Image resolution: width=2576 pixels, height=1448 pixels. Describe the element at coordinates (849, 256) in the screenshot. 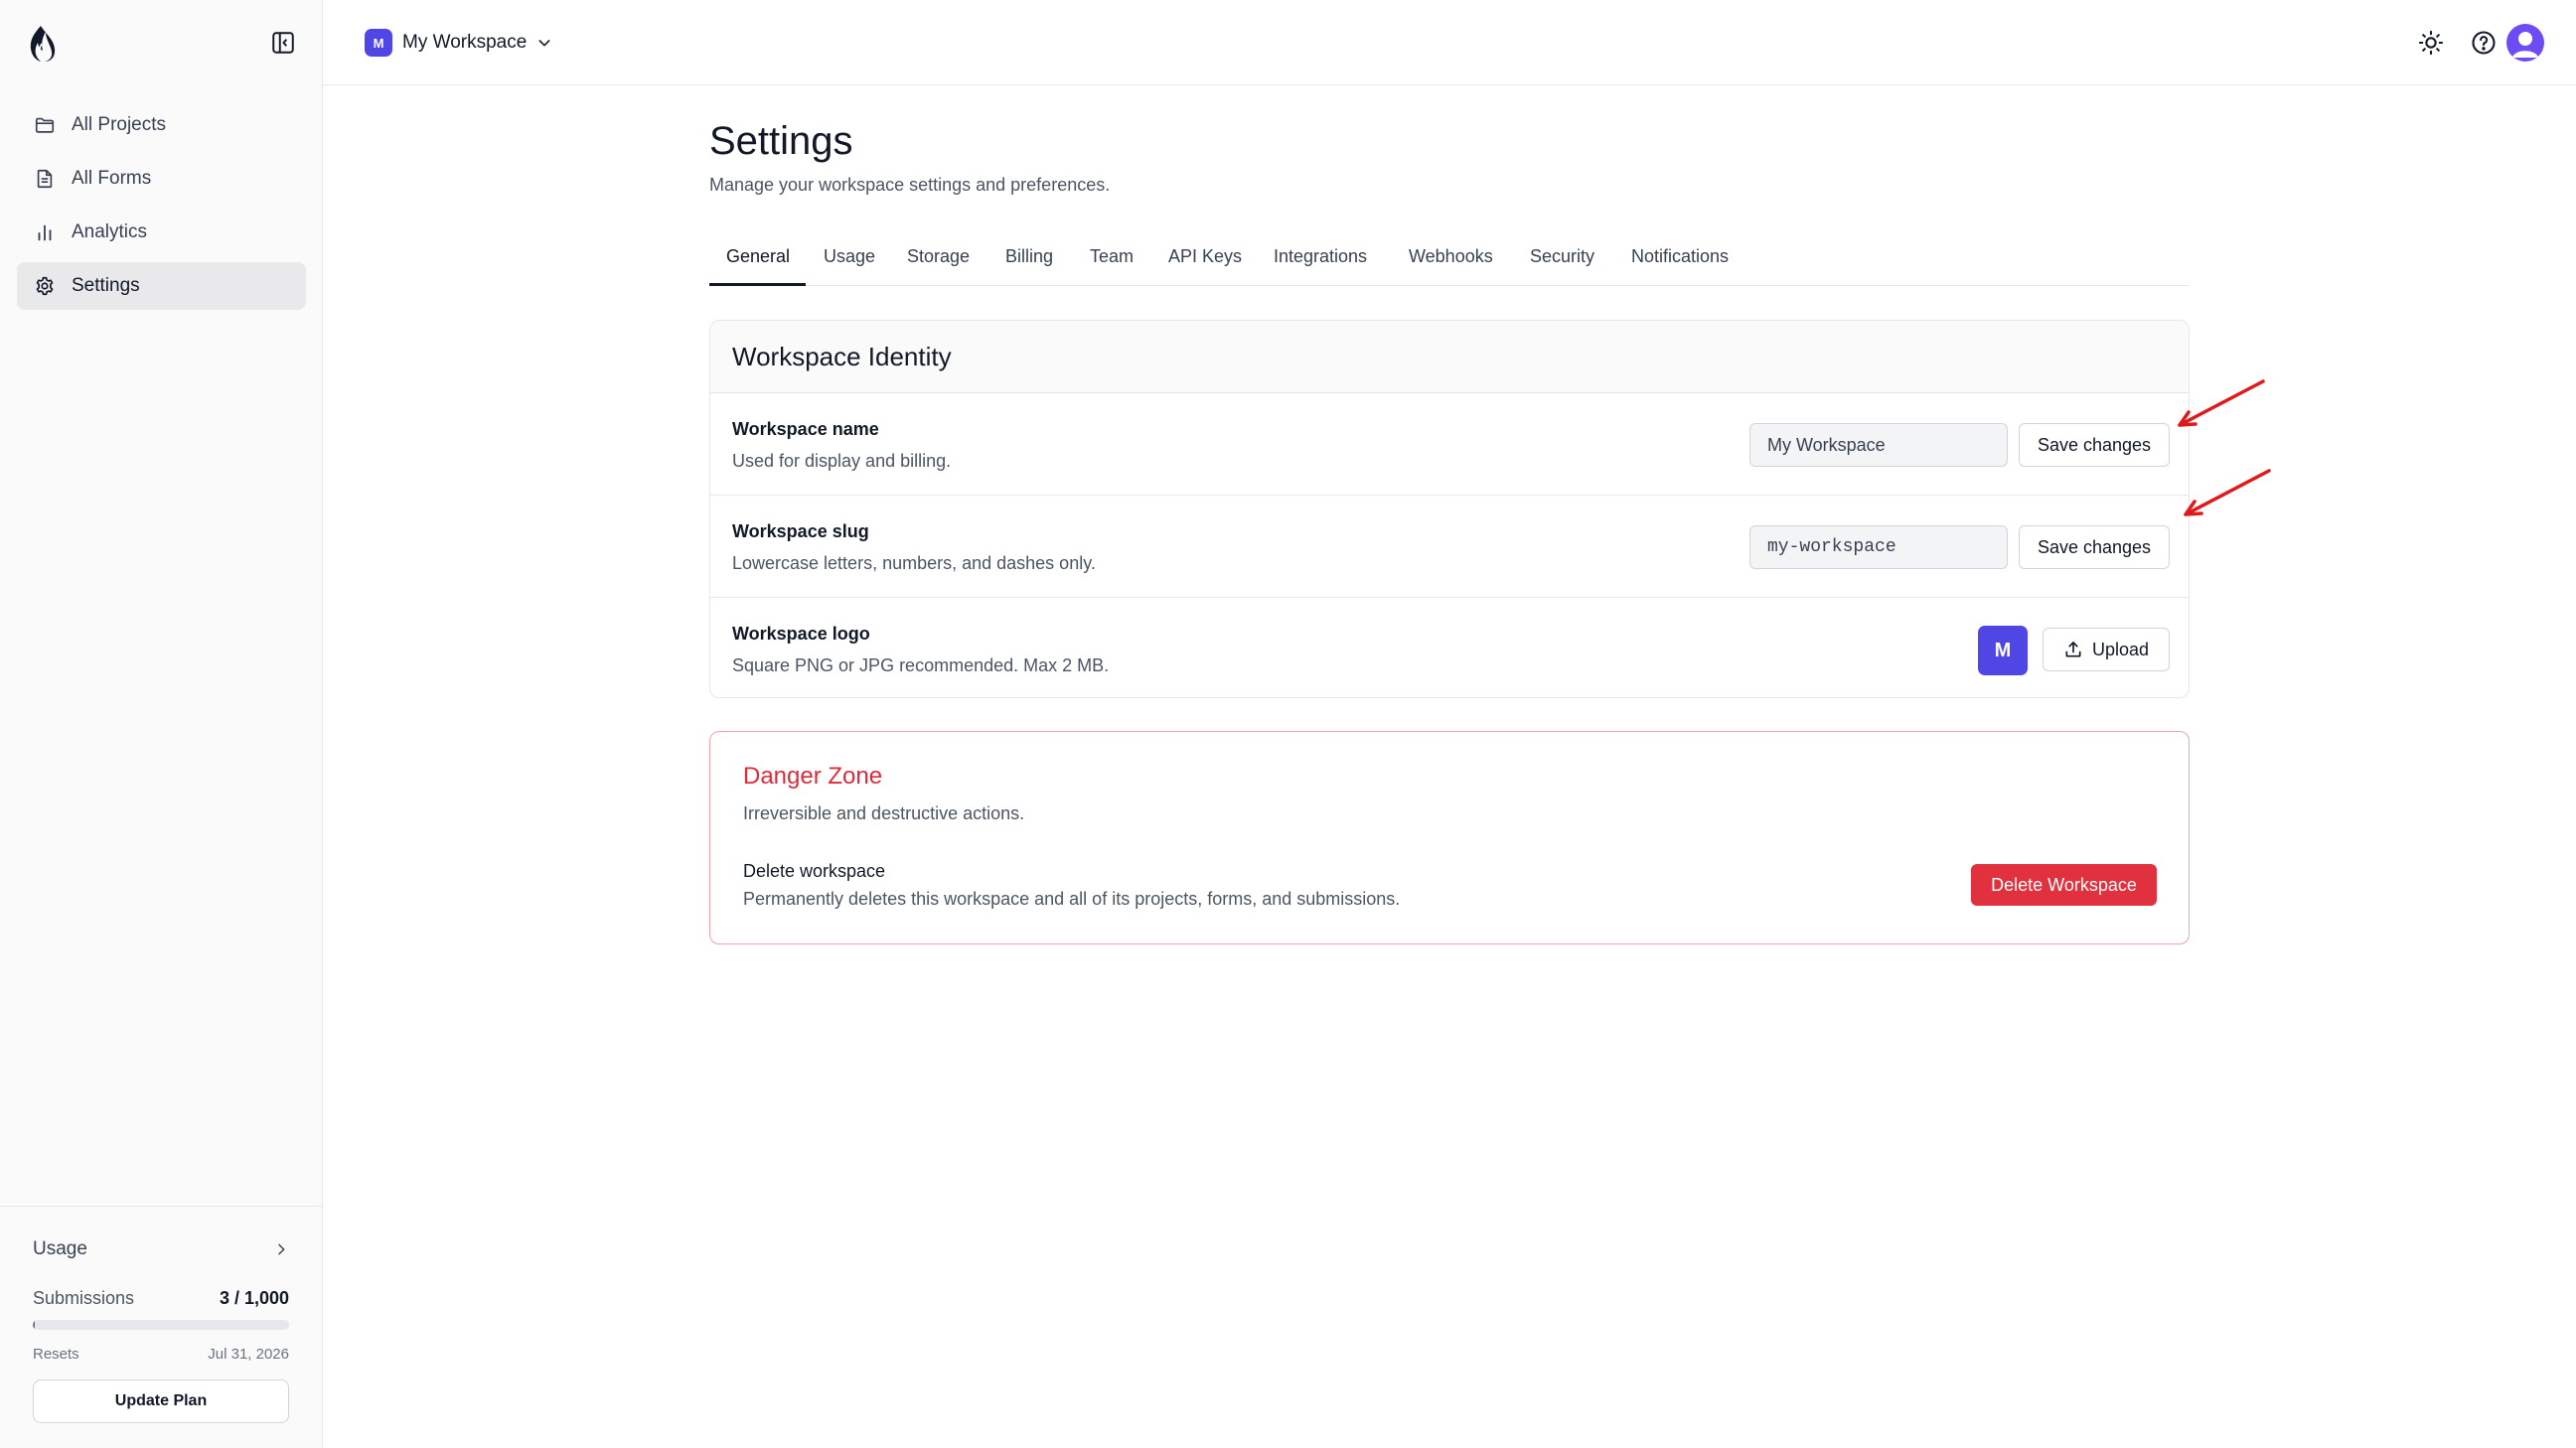

I see `tab-usage: Usage` at that location.